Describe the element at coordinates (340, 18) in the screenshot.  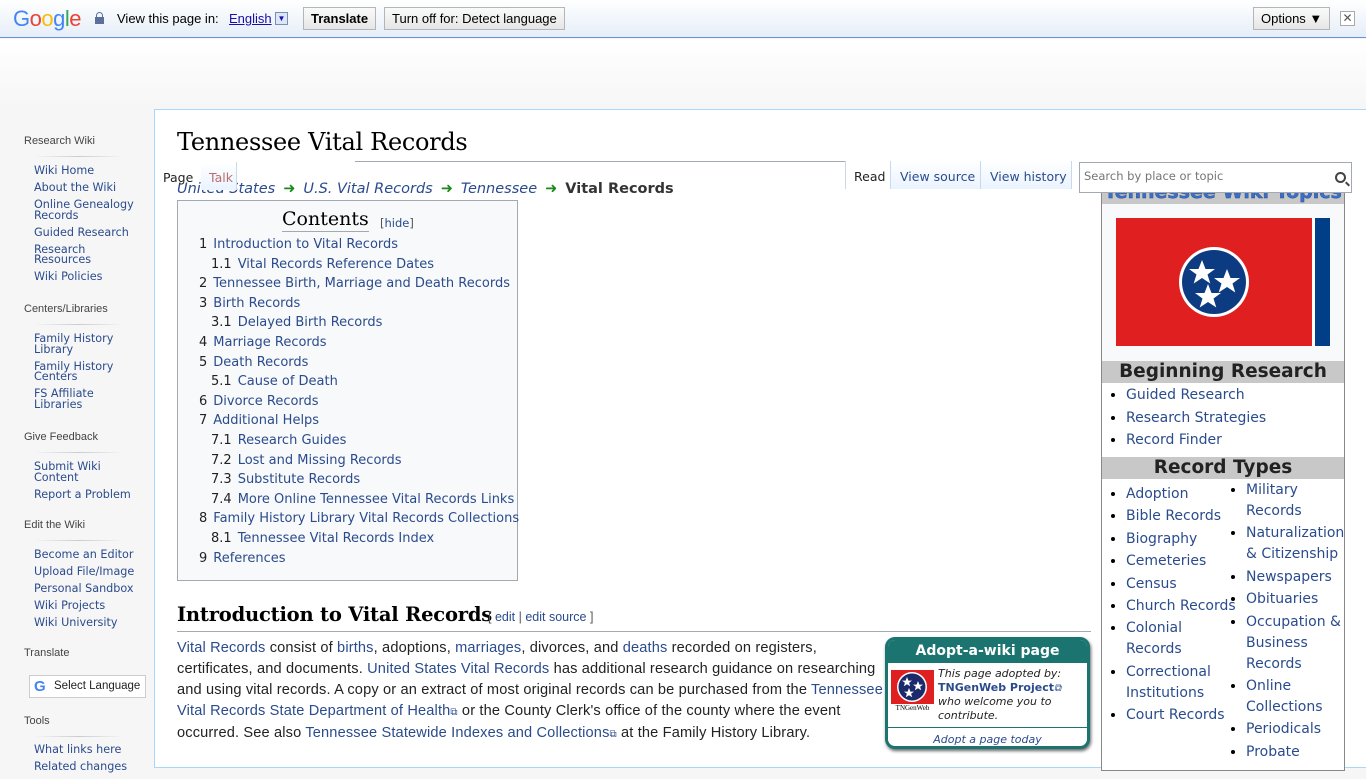
I see `translate-button: Translate` at that location.